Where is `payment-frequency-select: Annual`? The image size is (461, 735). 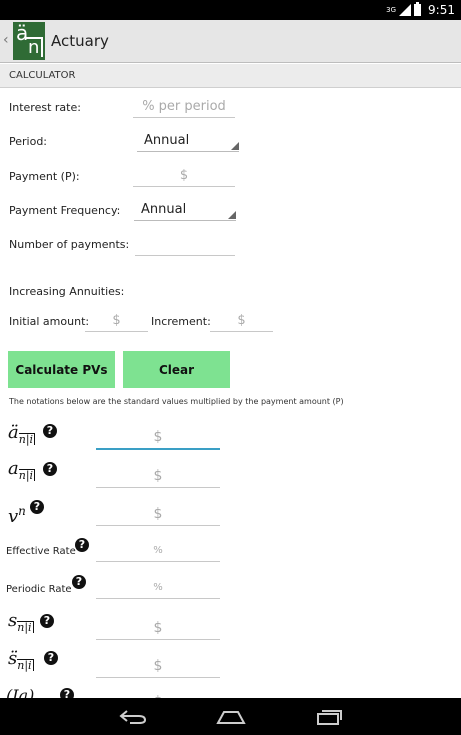 payment-frequency-select: Annual is located at coordinates (185, 210).